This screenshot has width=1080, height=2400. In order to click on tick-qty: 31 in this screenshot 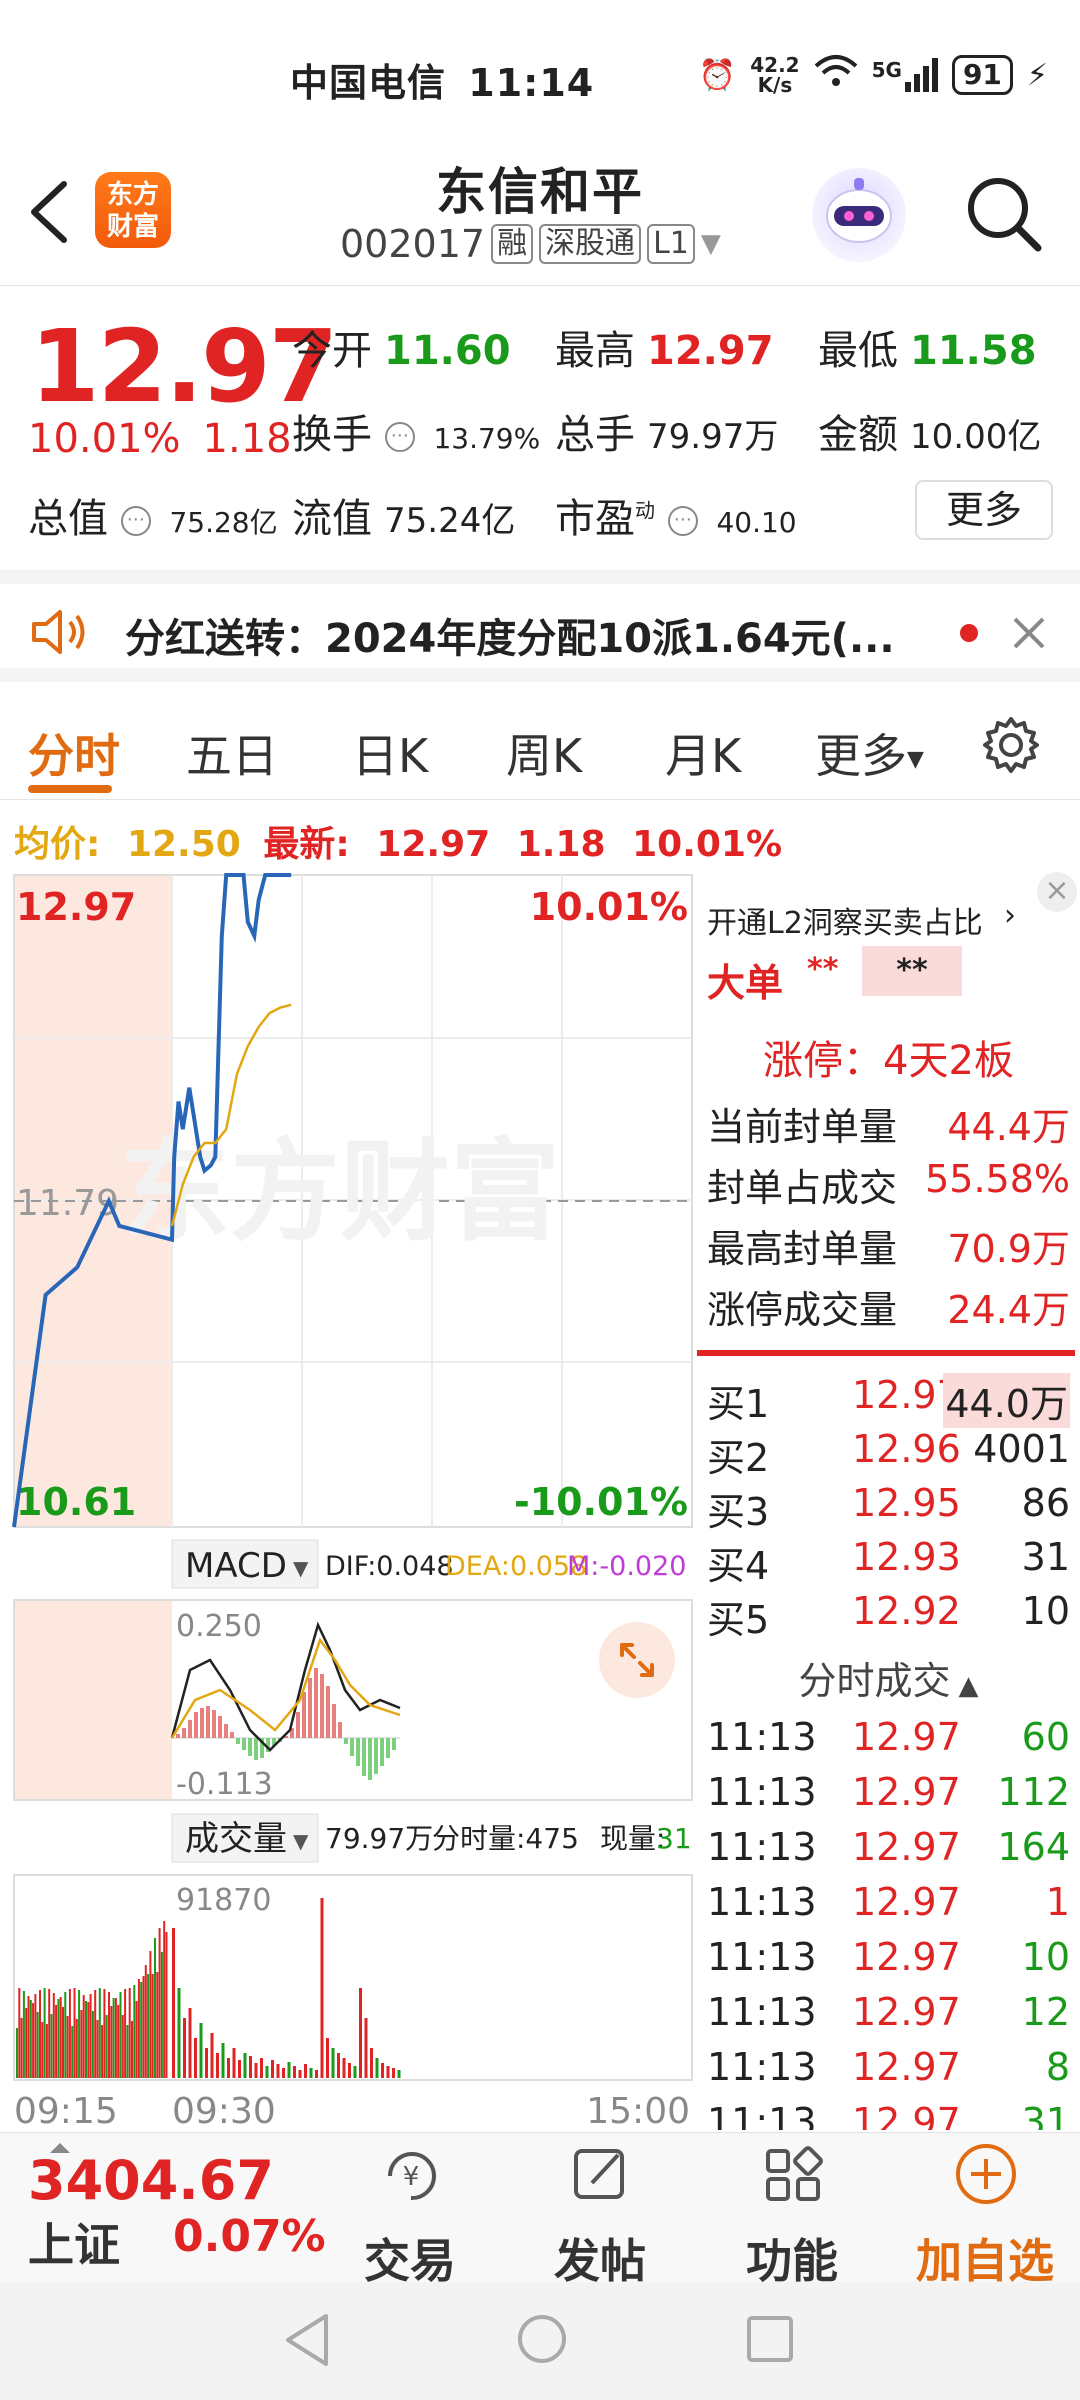, I will do `click(1045, 2115)`.